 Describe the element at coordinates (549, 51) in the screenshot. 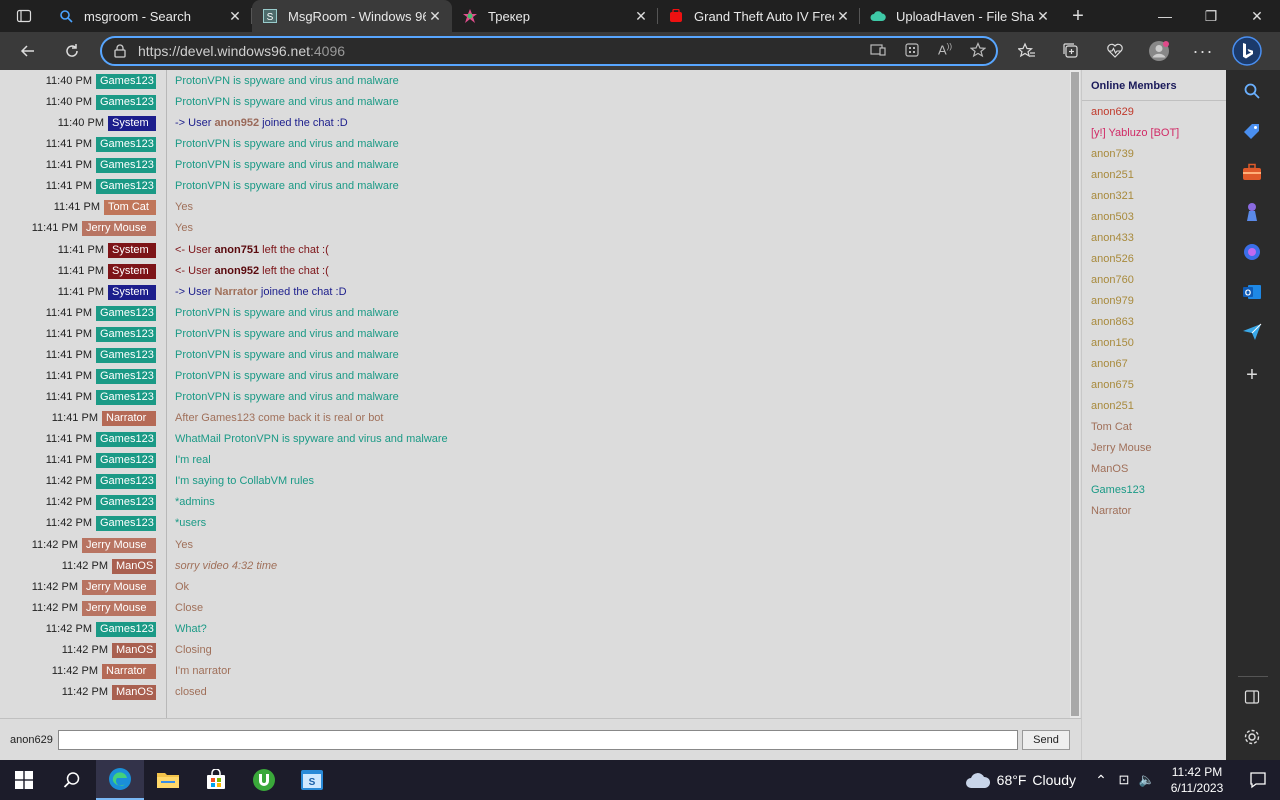

I see `address-bar: https://devel.windows96.net:4096 A))` at that location.